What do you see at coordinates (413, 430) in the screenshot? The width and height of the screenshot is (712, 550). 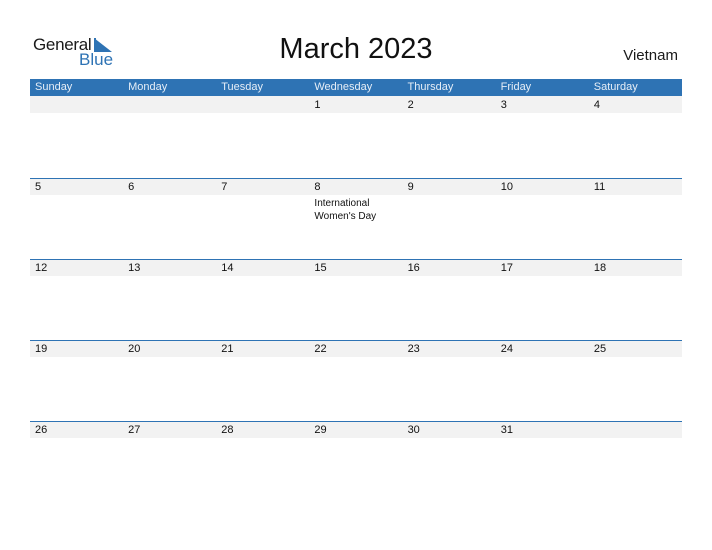 I see `day-number: 30` at bounding box center [413, 430].